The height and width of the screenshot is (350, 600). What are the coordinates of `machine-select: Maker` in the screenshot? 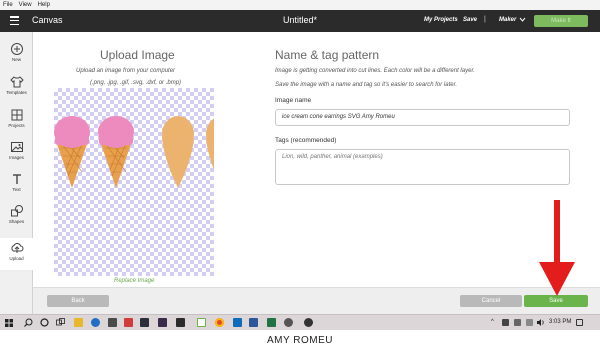 It's located at (507, 20).